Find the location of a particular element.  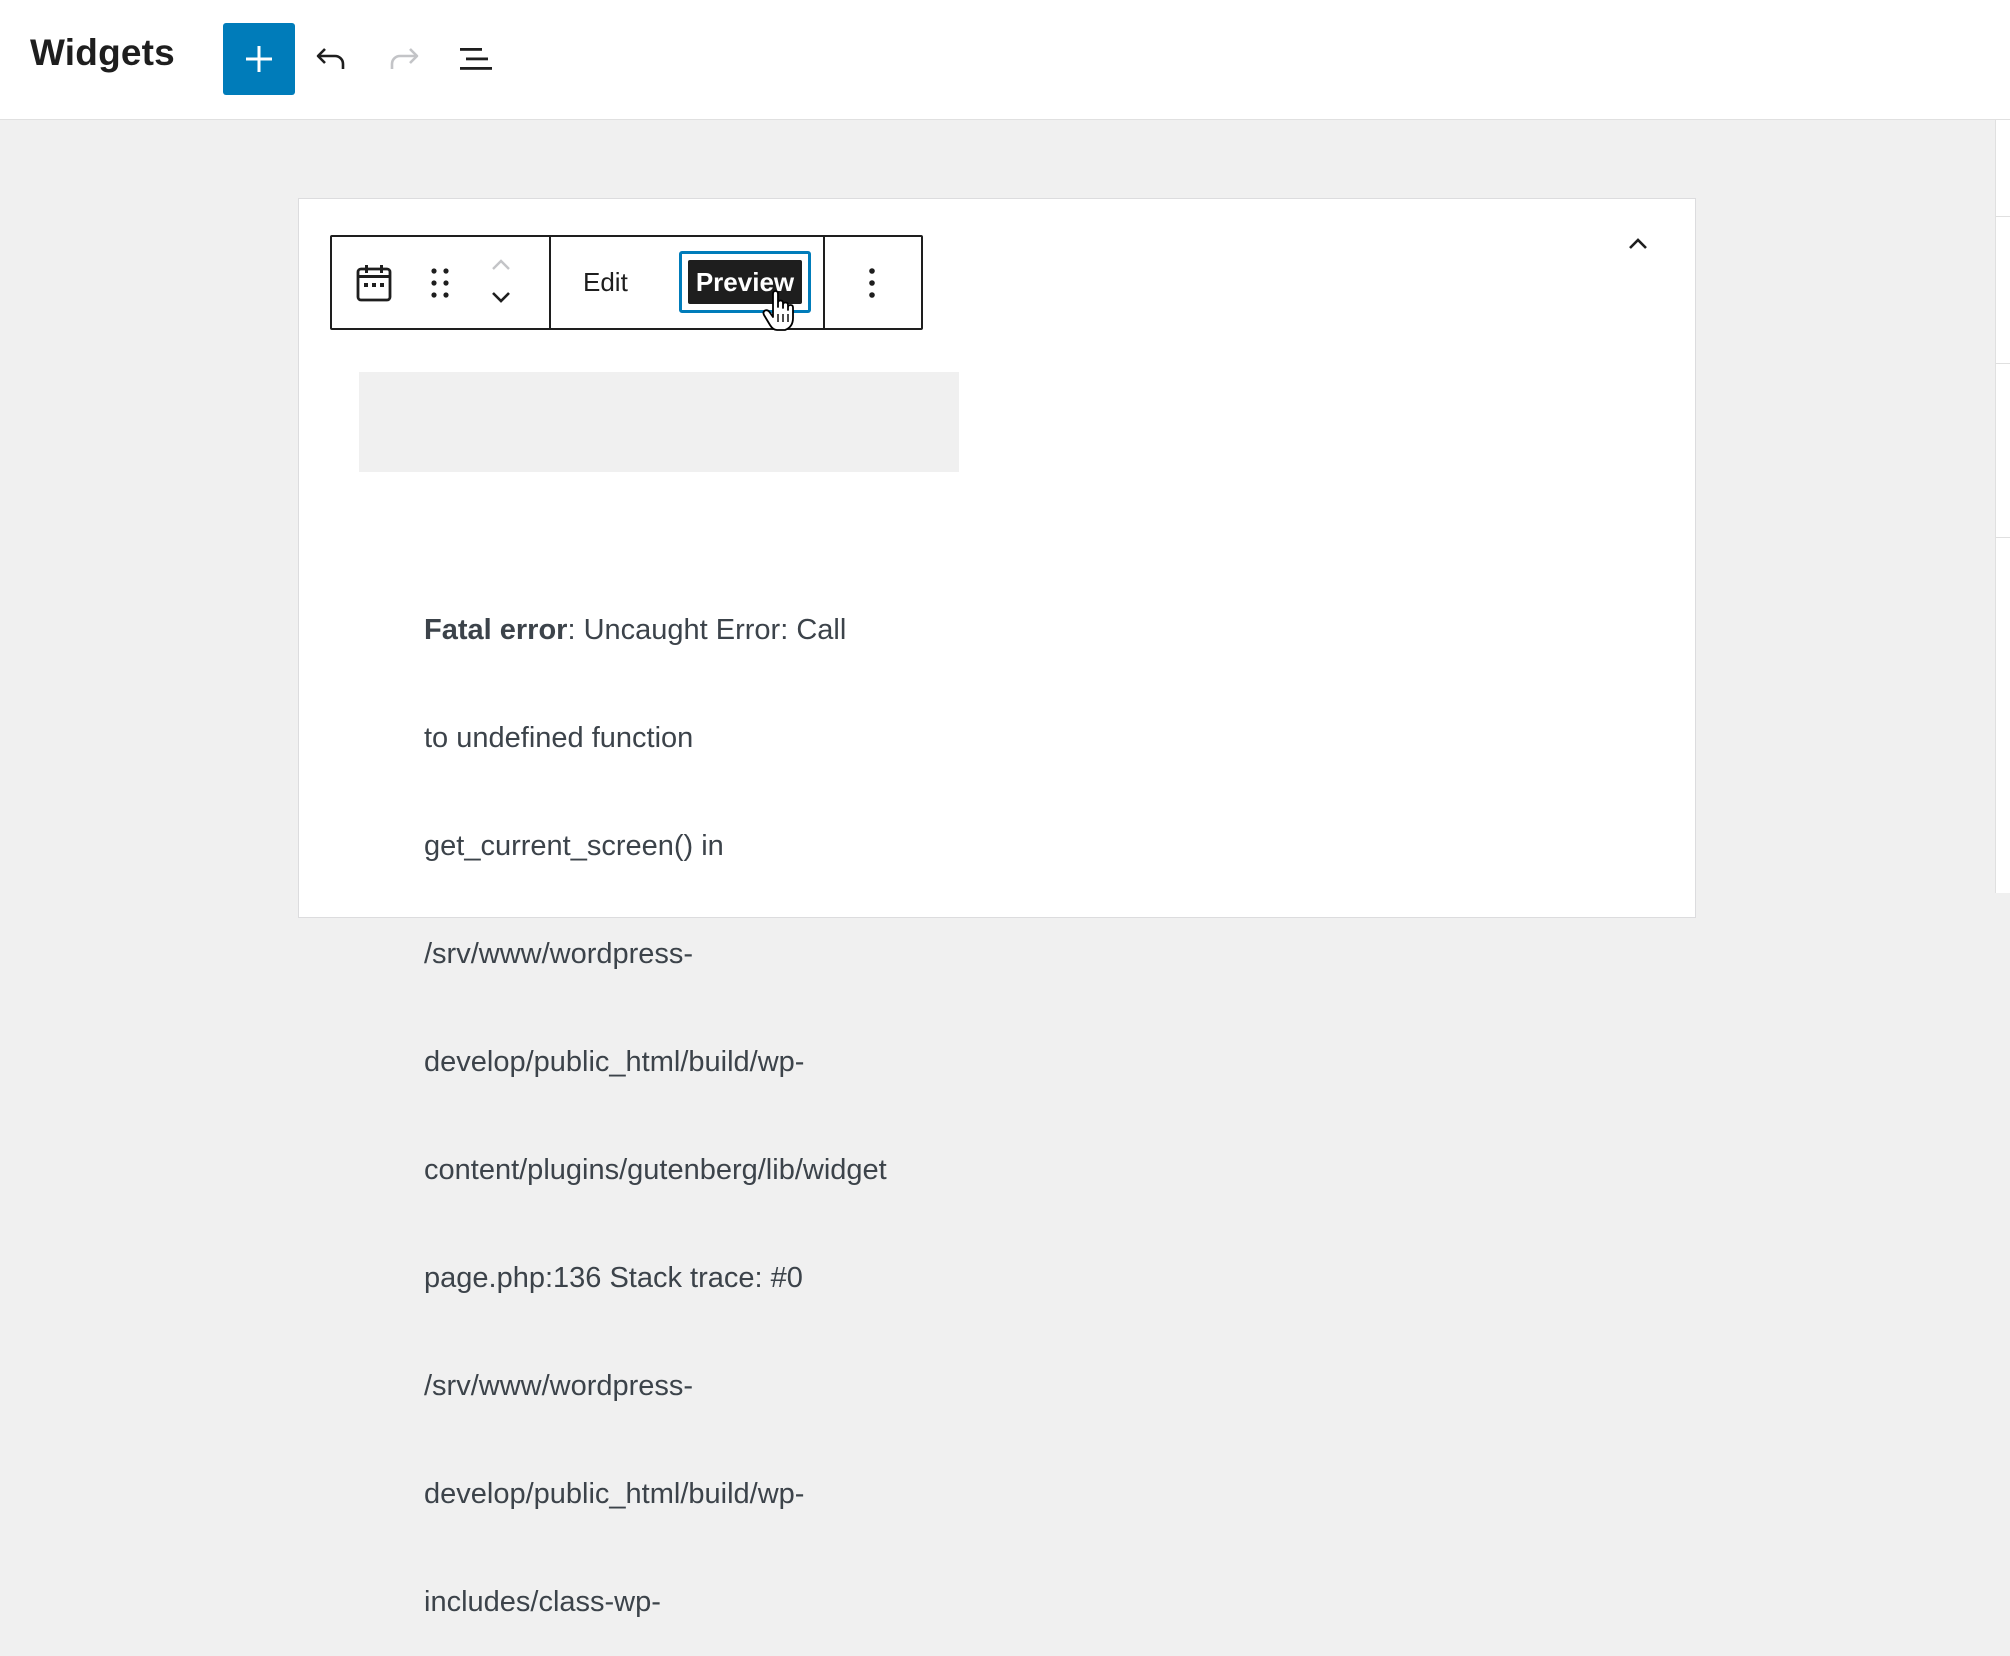

block-options-button is located at coordinates (872, 283).